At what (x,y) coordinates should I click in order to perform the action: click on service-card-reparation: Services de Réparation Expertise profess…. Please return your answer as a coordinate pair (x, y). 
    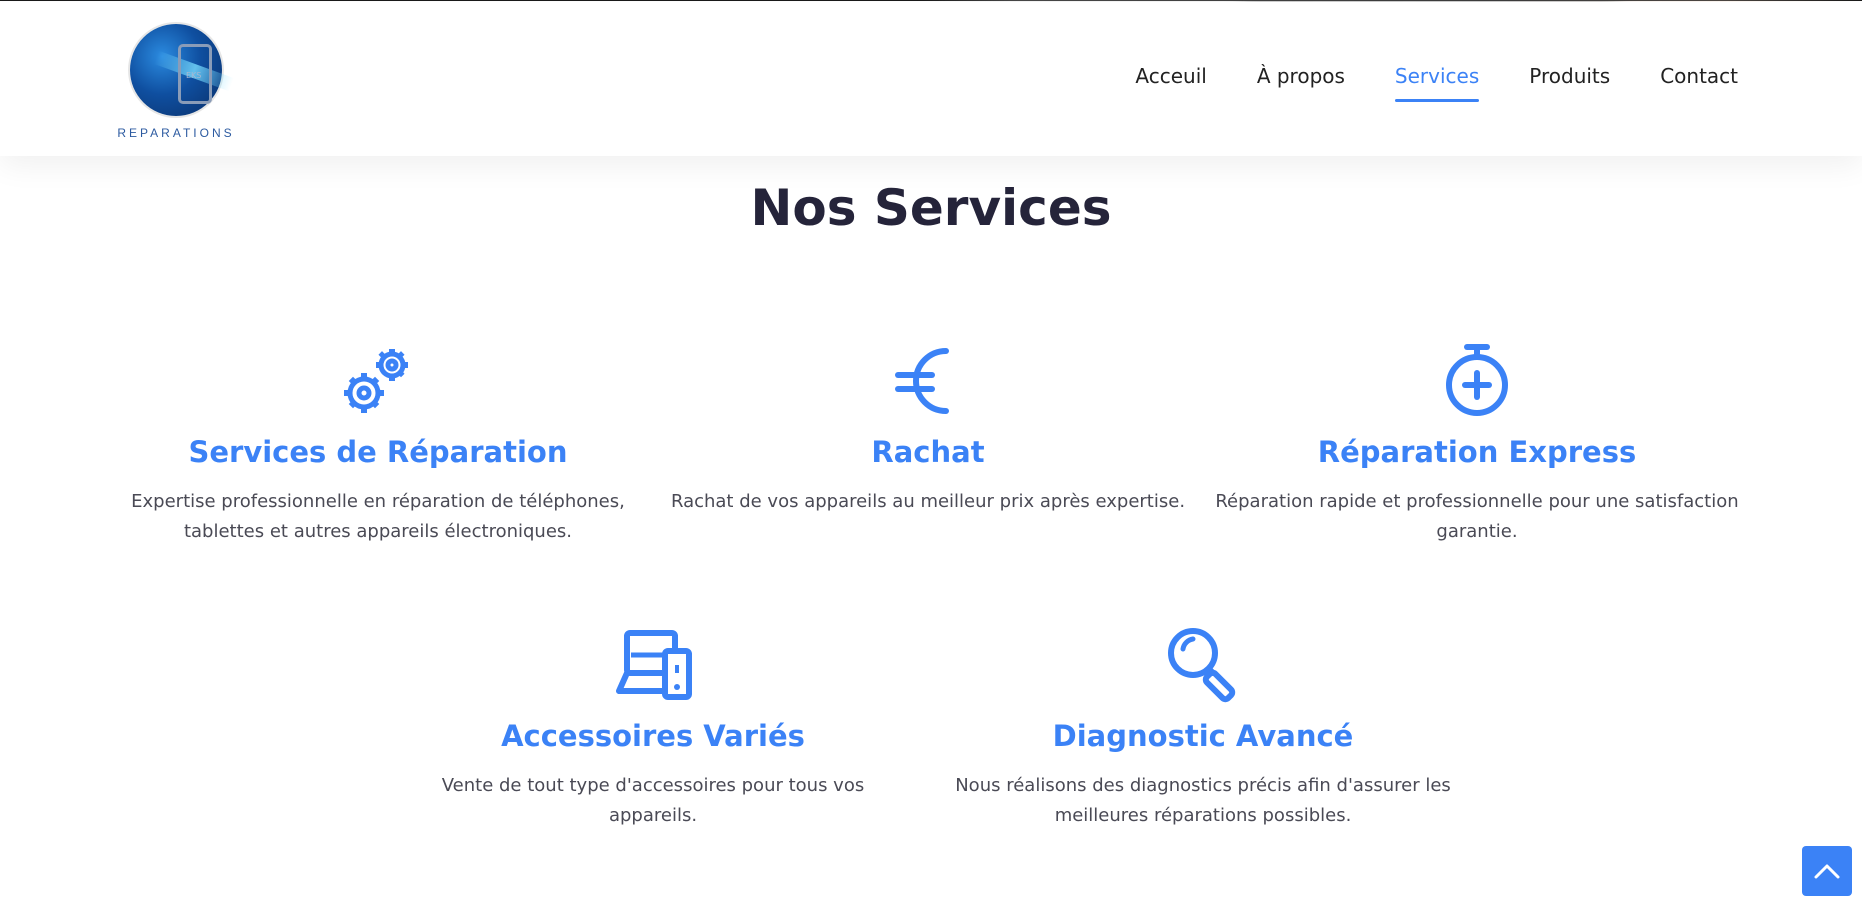
    Looking at the image, I should click on (378, 444).